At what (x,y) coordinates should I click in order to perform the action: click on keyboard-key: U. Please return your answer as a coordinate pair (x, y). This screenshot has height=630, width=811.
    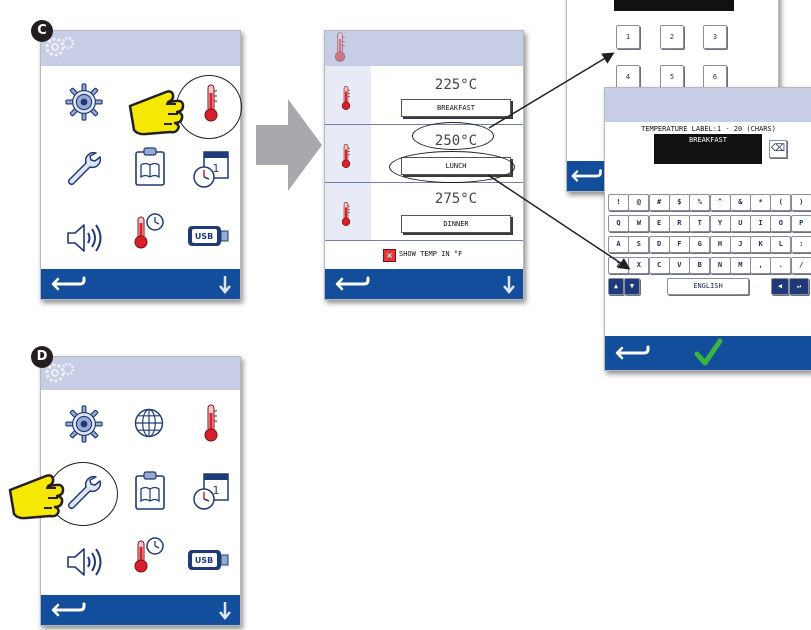
    Looking at the image, I should click on (740, 223).